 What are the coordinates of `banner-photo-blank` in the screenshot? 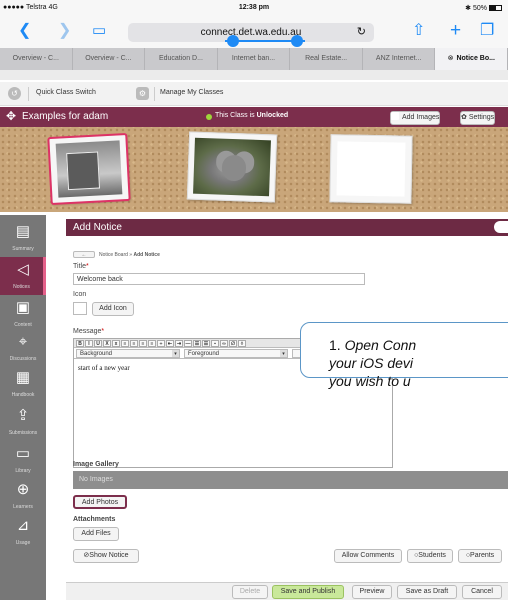 It's located at (371, 169).